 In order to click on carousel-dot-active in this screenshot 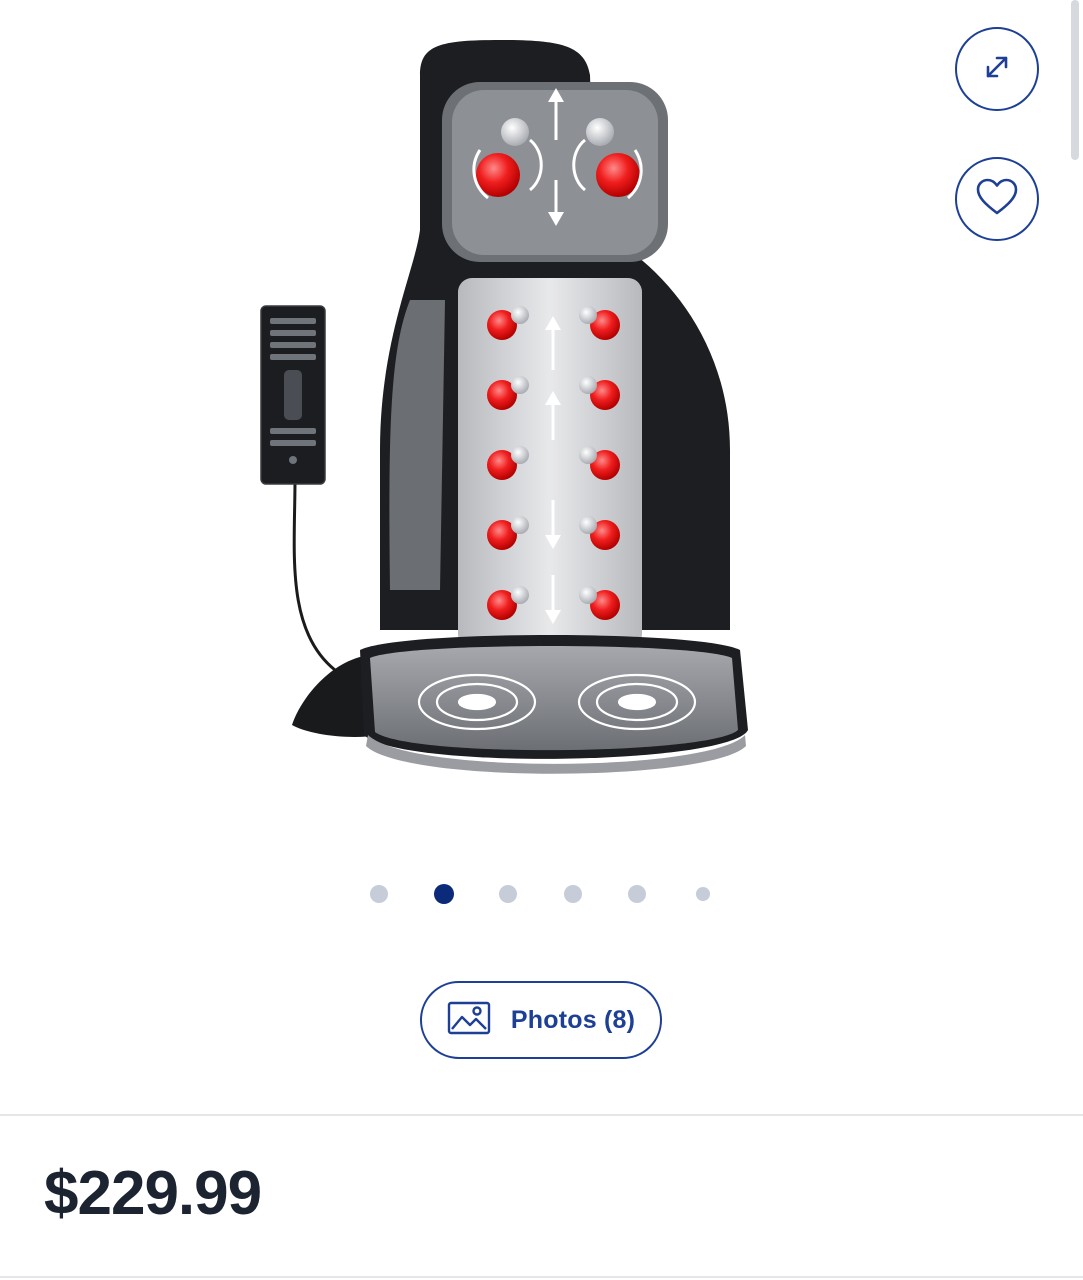, I will do `click(444, 894)`.